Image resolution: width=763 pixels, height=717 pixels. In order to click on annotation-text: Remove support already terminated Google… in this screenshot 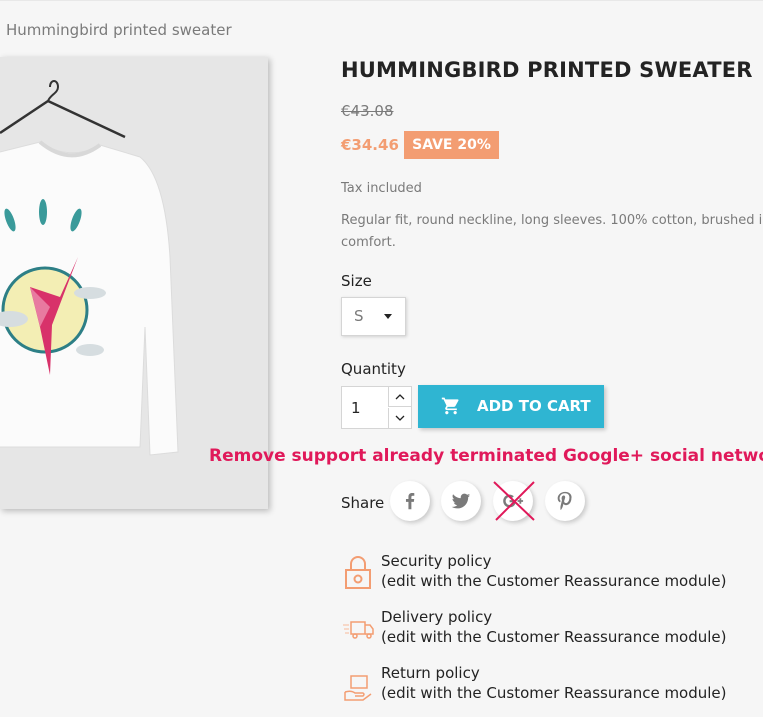, I will do `click(486, 456)`.